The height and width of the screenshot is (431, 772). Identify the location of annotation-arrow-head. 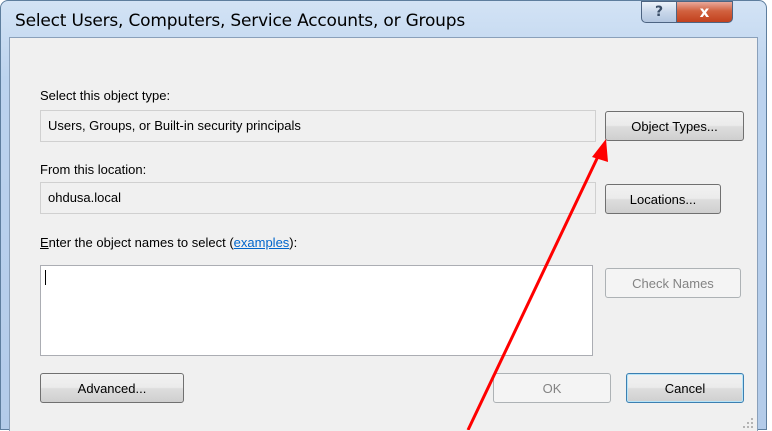
(600, 150).